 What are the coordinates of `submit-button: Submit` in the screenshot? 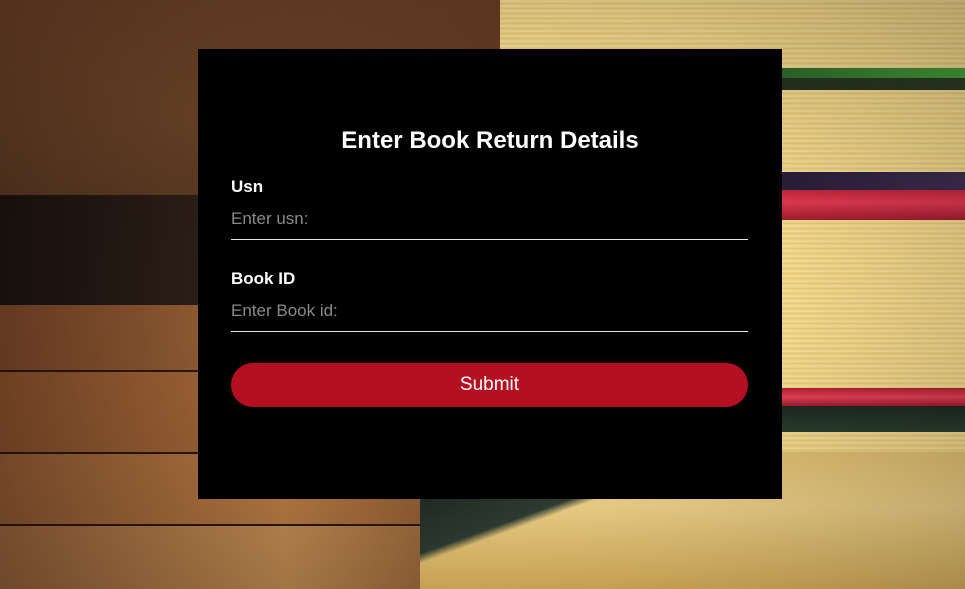 It's located at (489, 385).